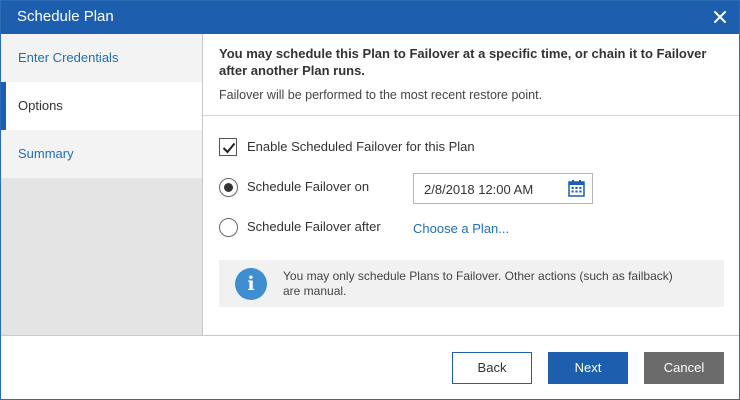  I want to click on sidebar-item-label: Options, so click(40, 105).